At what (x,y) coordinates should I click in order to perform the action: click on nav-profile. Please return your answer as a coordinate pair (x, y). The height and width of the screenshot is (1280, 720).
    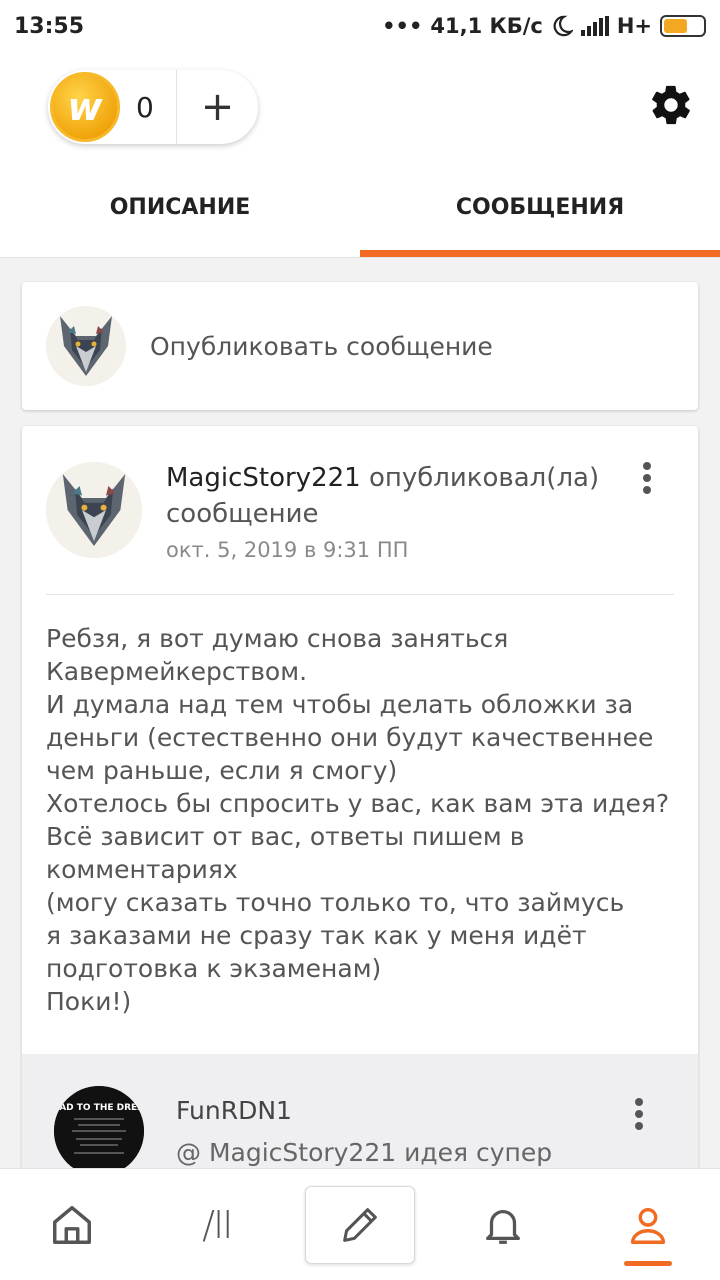
    Looking at the image, I should click on (648, 1224).